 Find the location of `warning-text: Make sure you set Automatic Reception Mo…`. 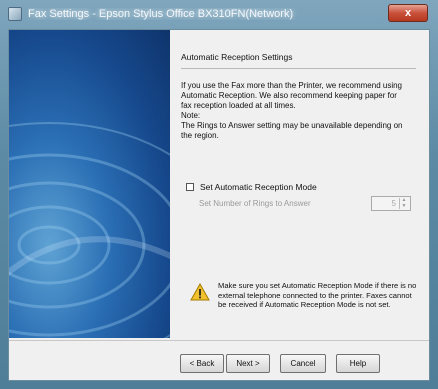

warning-text: Make sure you set Automatic Reception Mo… is located at coordinates (317, 295).